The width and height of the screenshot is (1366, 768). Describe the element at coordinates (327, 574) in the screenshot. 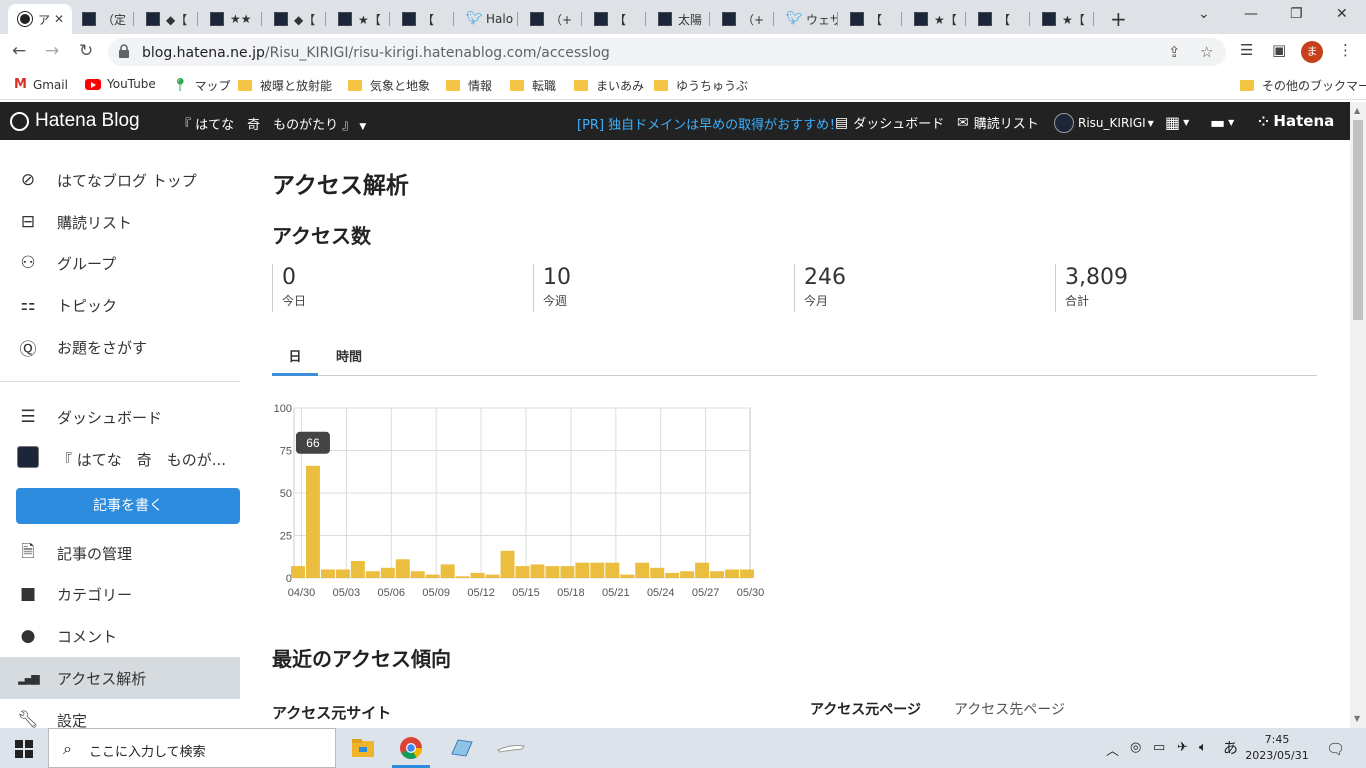

I see `chart-bar-05/02` at that location.